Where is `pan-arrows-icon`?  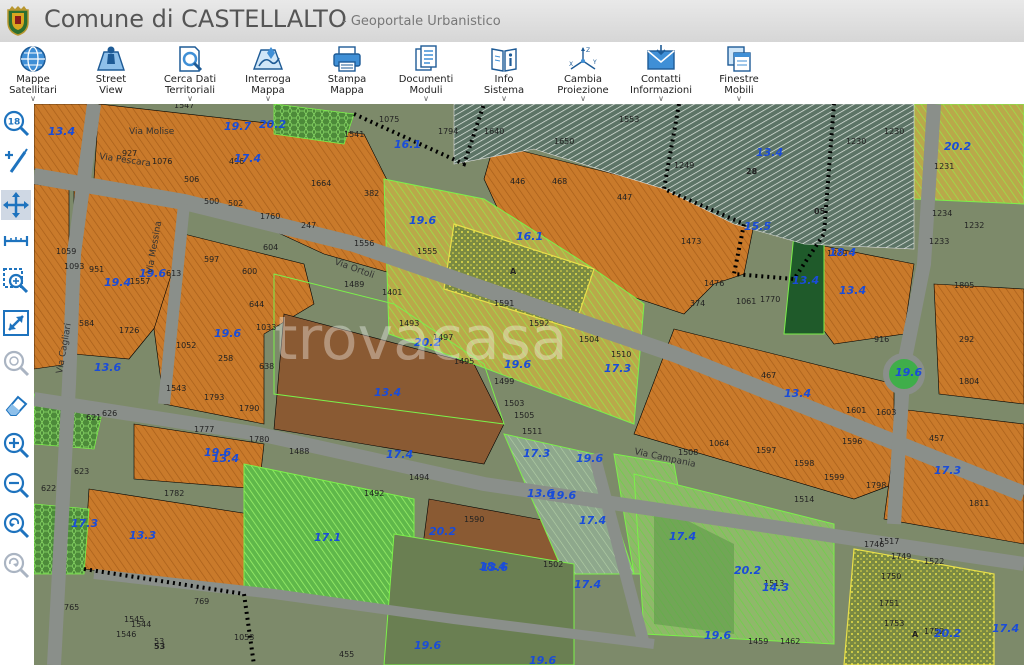
pan-arrows-icon is located at coordinates (16, 205).